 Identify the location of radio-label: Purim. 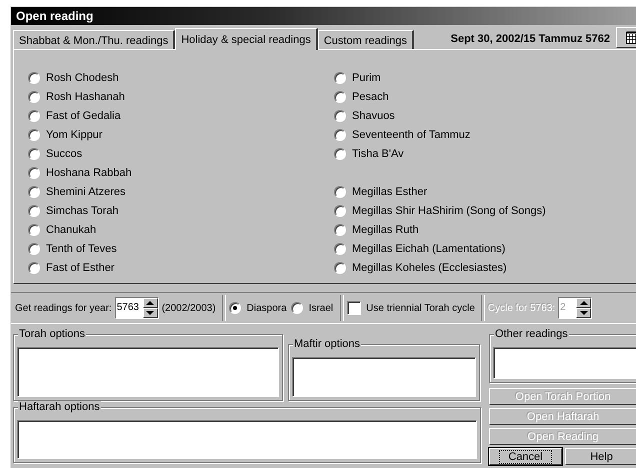
(366, 78).